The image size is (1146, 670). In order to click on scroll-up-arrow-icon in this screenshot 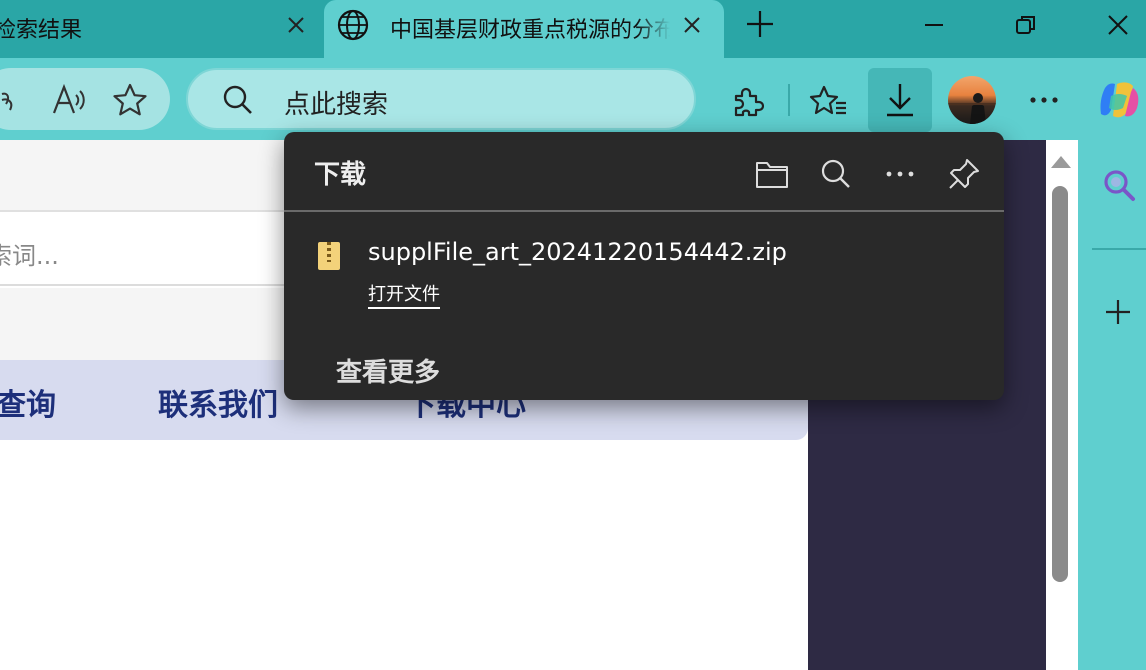, I will do `click(1061, 162)`.